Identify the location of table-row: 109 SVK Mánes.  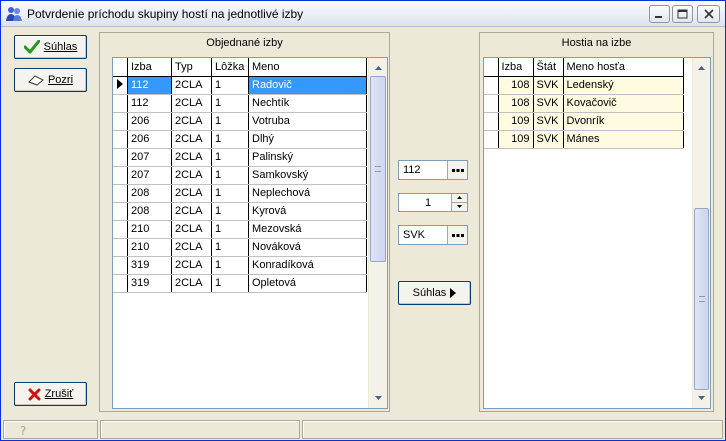
(584, 139).